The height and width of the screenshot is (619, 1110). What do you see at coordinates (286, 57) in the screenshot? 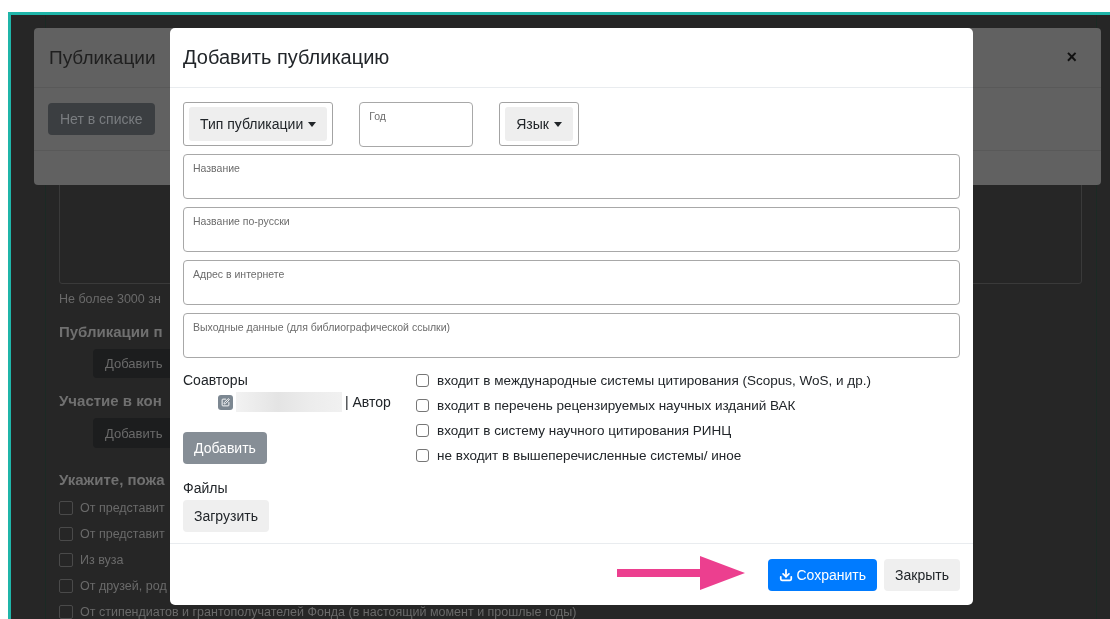
I see `dialog-title: Добавить публикацию` at bounding box center [286, 57].